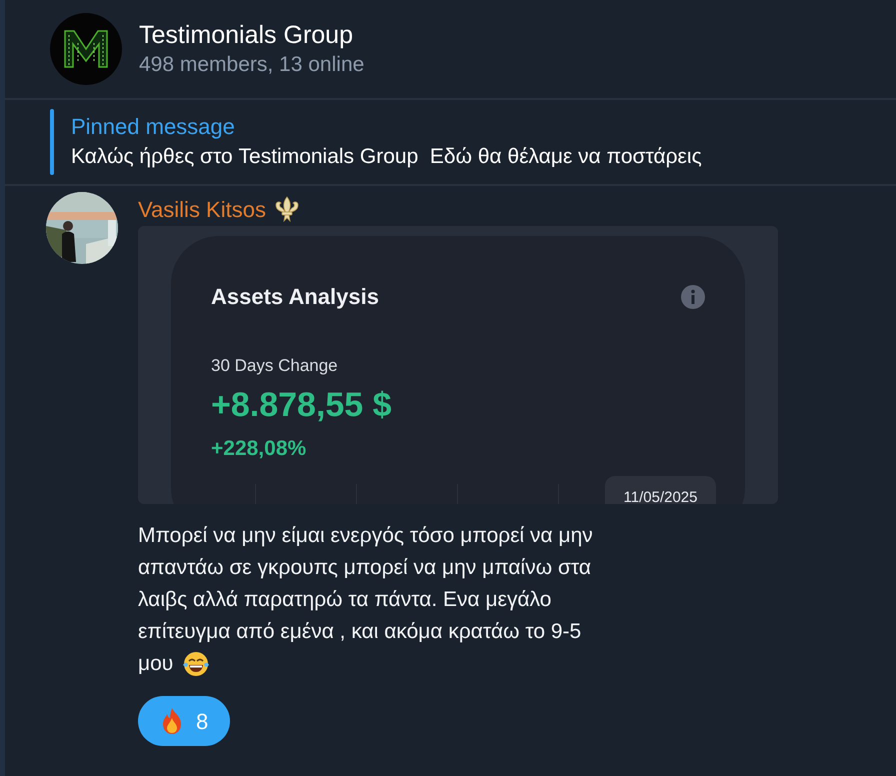 The image size is (896, 776). Describe the element at coordinates (275, 366) in the screenshot. I see `change-label: 30 Days Change` at that location.